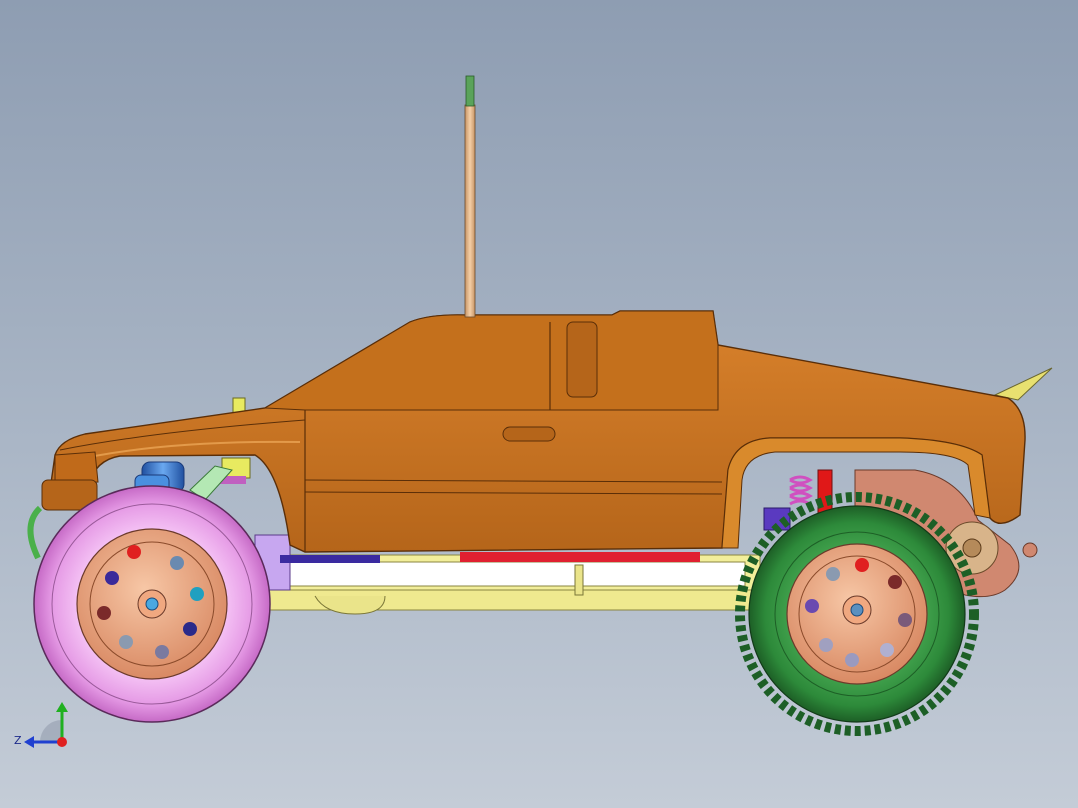  I want to click on rear-wing, so click(1023, 384).